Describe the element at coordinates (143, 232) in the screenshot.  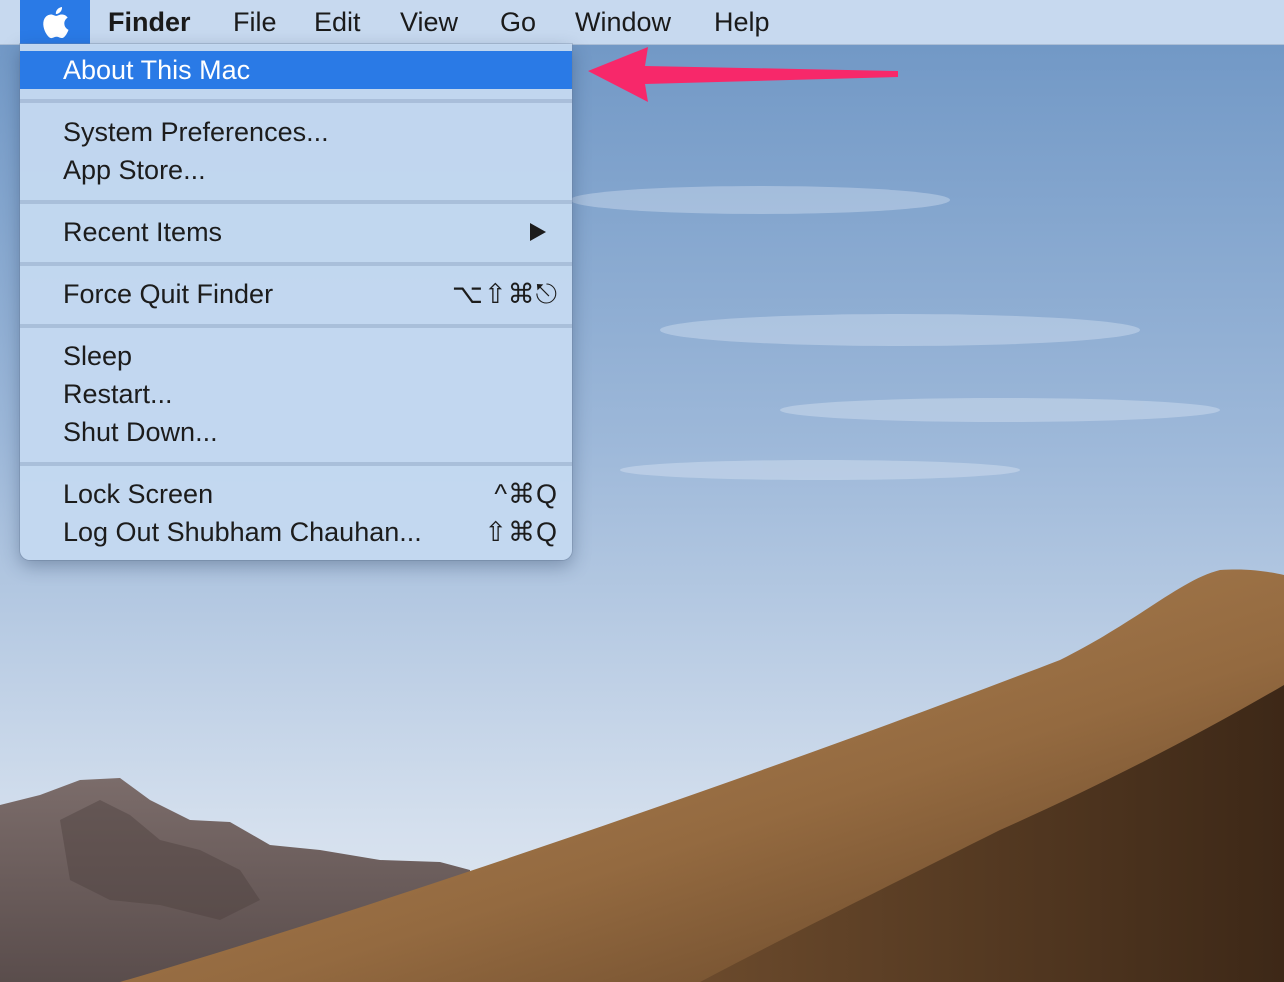
I see `menu-item-label: Recent Items` at that location.